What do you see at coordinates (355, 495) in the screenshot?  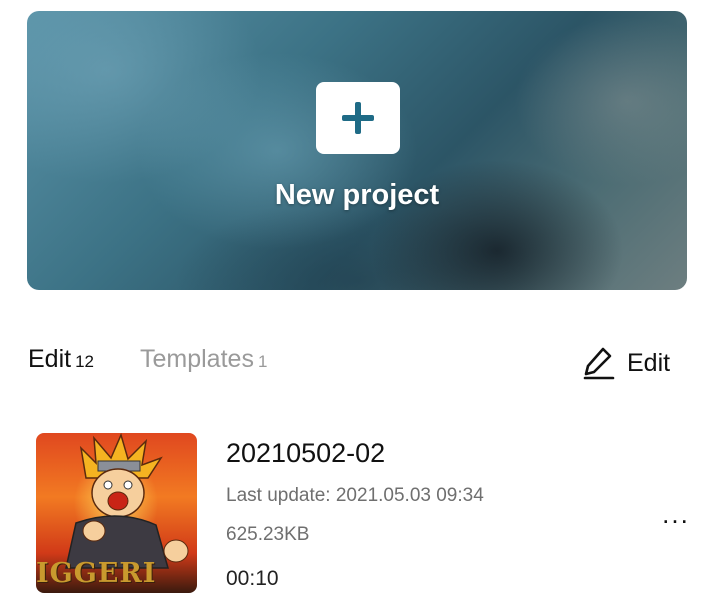 I see `project-last-update: Last update: 2021.05.03 09:34` at bounding box center [355, 495].